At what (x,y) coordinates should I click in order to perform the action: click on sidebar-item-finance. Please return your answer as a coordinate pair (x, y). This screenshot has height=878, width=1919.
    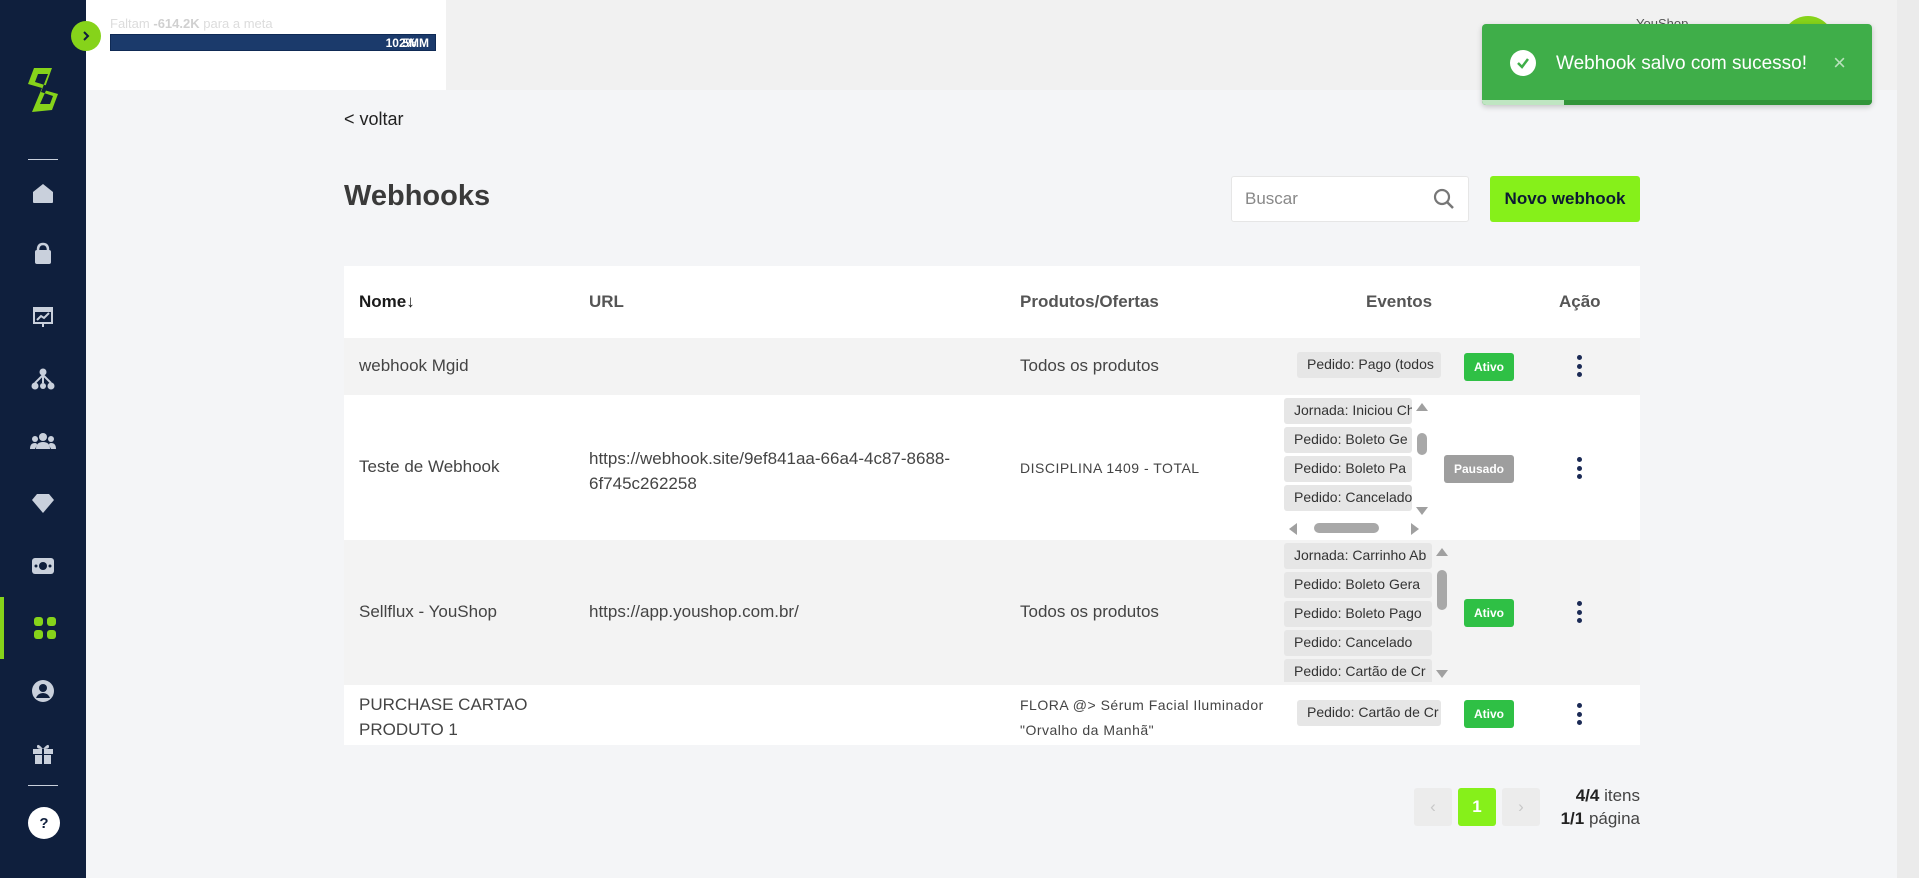
    Looking at the image, I should click on (43, 566).